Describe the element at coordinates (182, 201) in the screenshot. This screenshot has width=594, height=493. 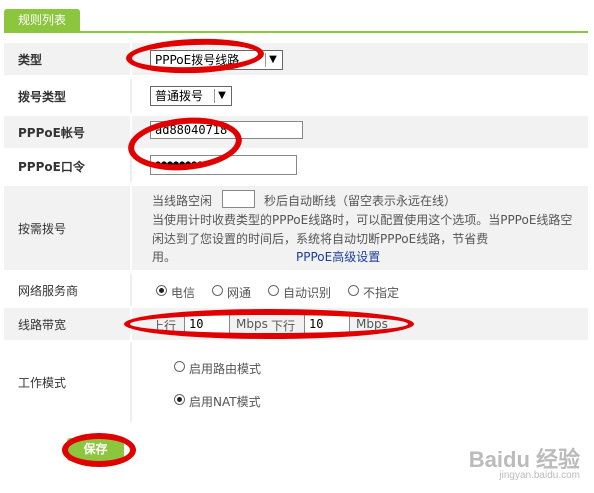
I see `idle-prefix-text: 当线路空闲` at that location.